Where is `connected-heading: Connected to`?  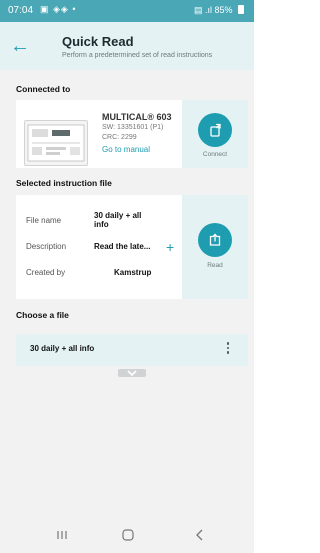 connected-heading: Connected to is located at coordinates (43, 89).